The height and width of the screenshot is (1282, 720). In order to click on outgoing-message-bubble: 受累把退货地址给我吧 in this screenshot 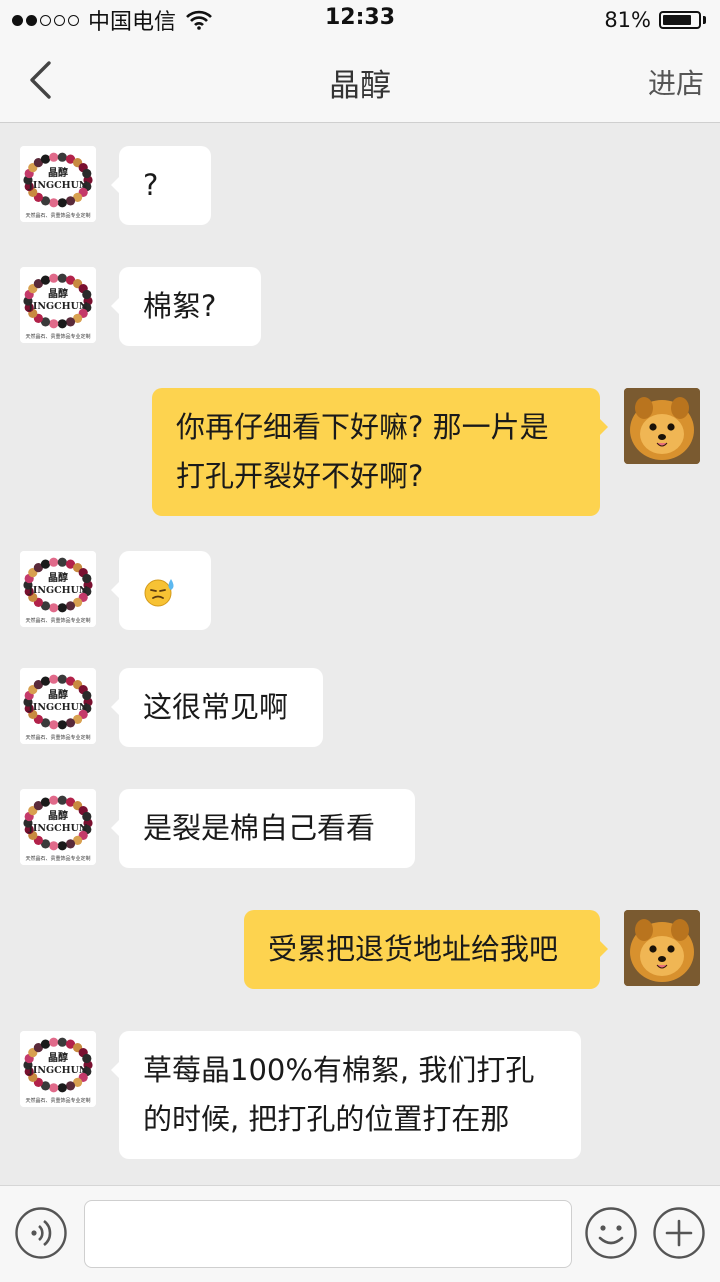, I will do `click(426, 949)`.